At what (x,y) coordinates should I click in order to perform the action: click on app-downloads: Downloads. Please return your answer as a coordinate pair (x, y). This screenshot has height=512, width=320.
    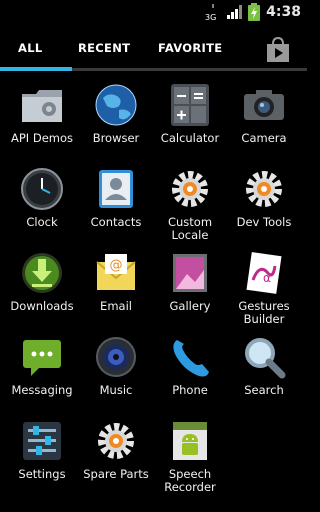
    Looking at the image, I should click on (42, 281).